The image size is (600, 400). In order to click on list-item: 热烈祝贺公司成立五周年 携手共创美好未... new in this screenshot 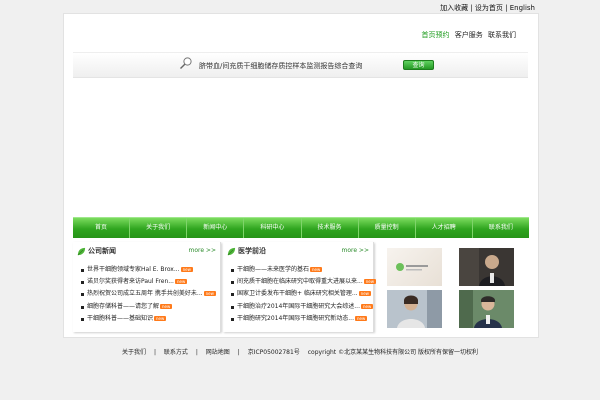, I will do `click(148, 294)`.